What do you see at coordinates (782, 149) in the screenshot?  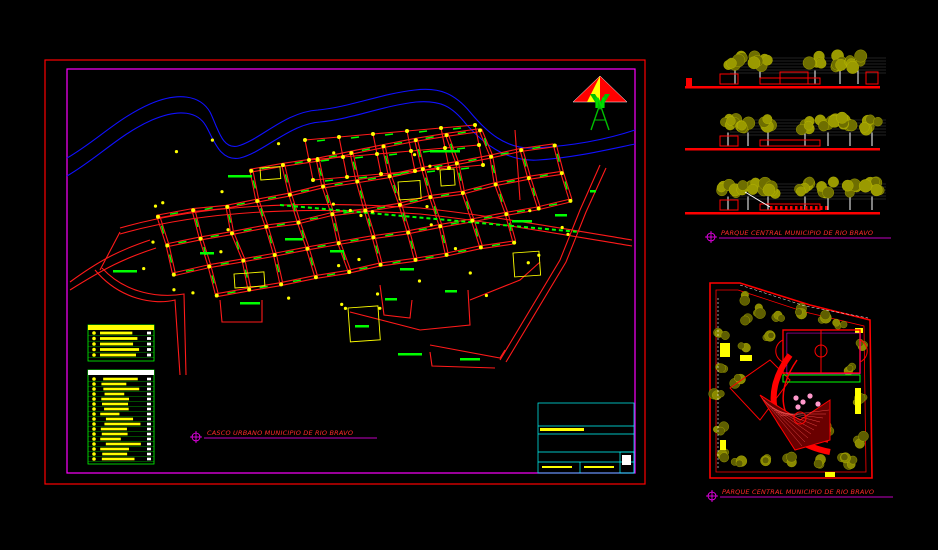 I see `ground-line` at bounding box center [782, 149].